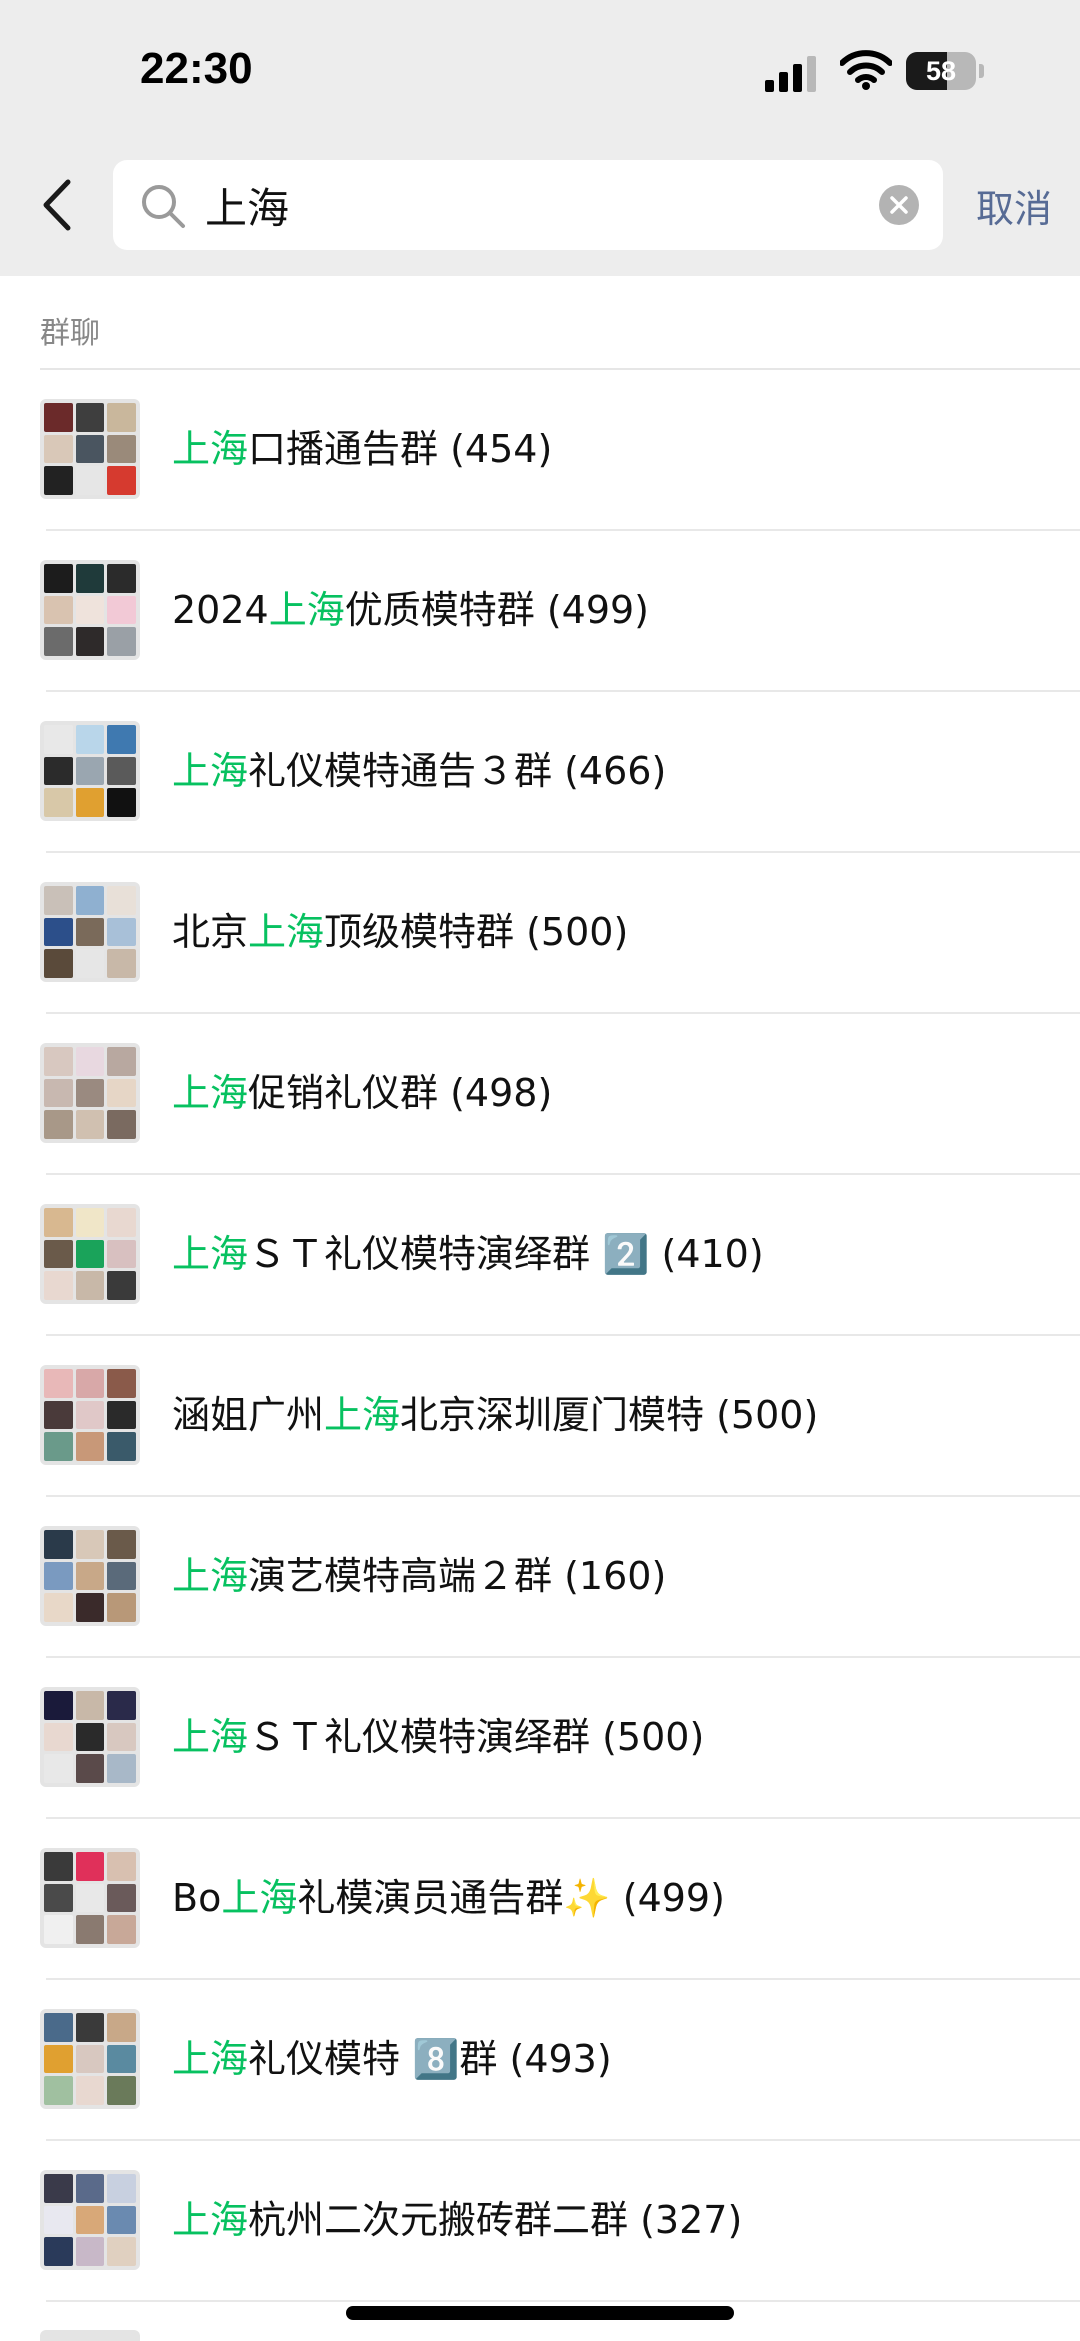  Describe the element at coordinates (400, 449) in the screenshot. I see `chat-name-suffix: 口播通告群 (454)` at that location.